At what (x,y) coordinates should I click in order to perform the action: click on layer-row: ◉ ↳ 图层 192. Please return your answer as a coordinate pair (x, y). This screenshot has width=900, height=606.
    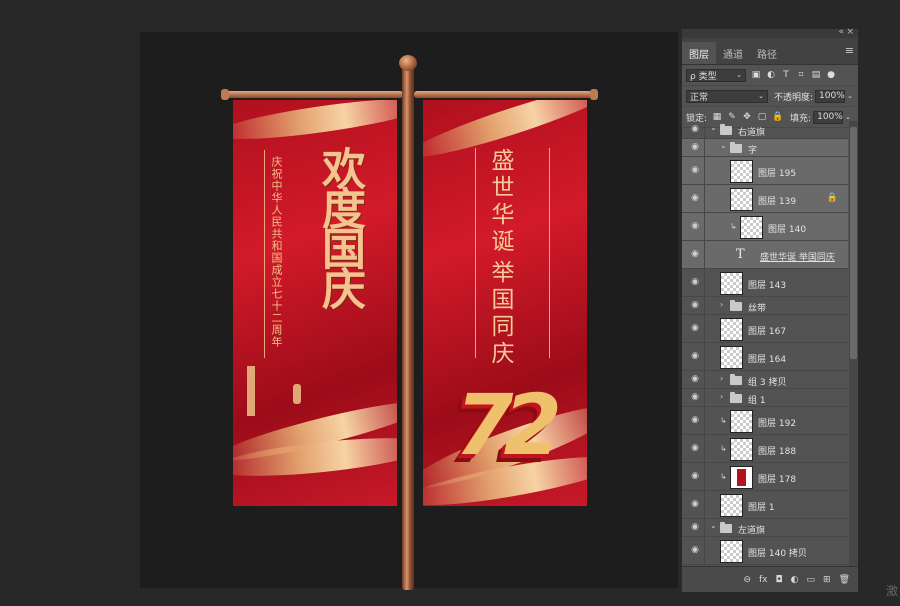
    Looking at the image, I should click on (765, 421).